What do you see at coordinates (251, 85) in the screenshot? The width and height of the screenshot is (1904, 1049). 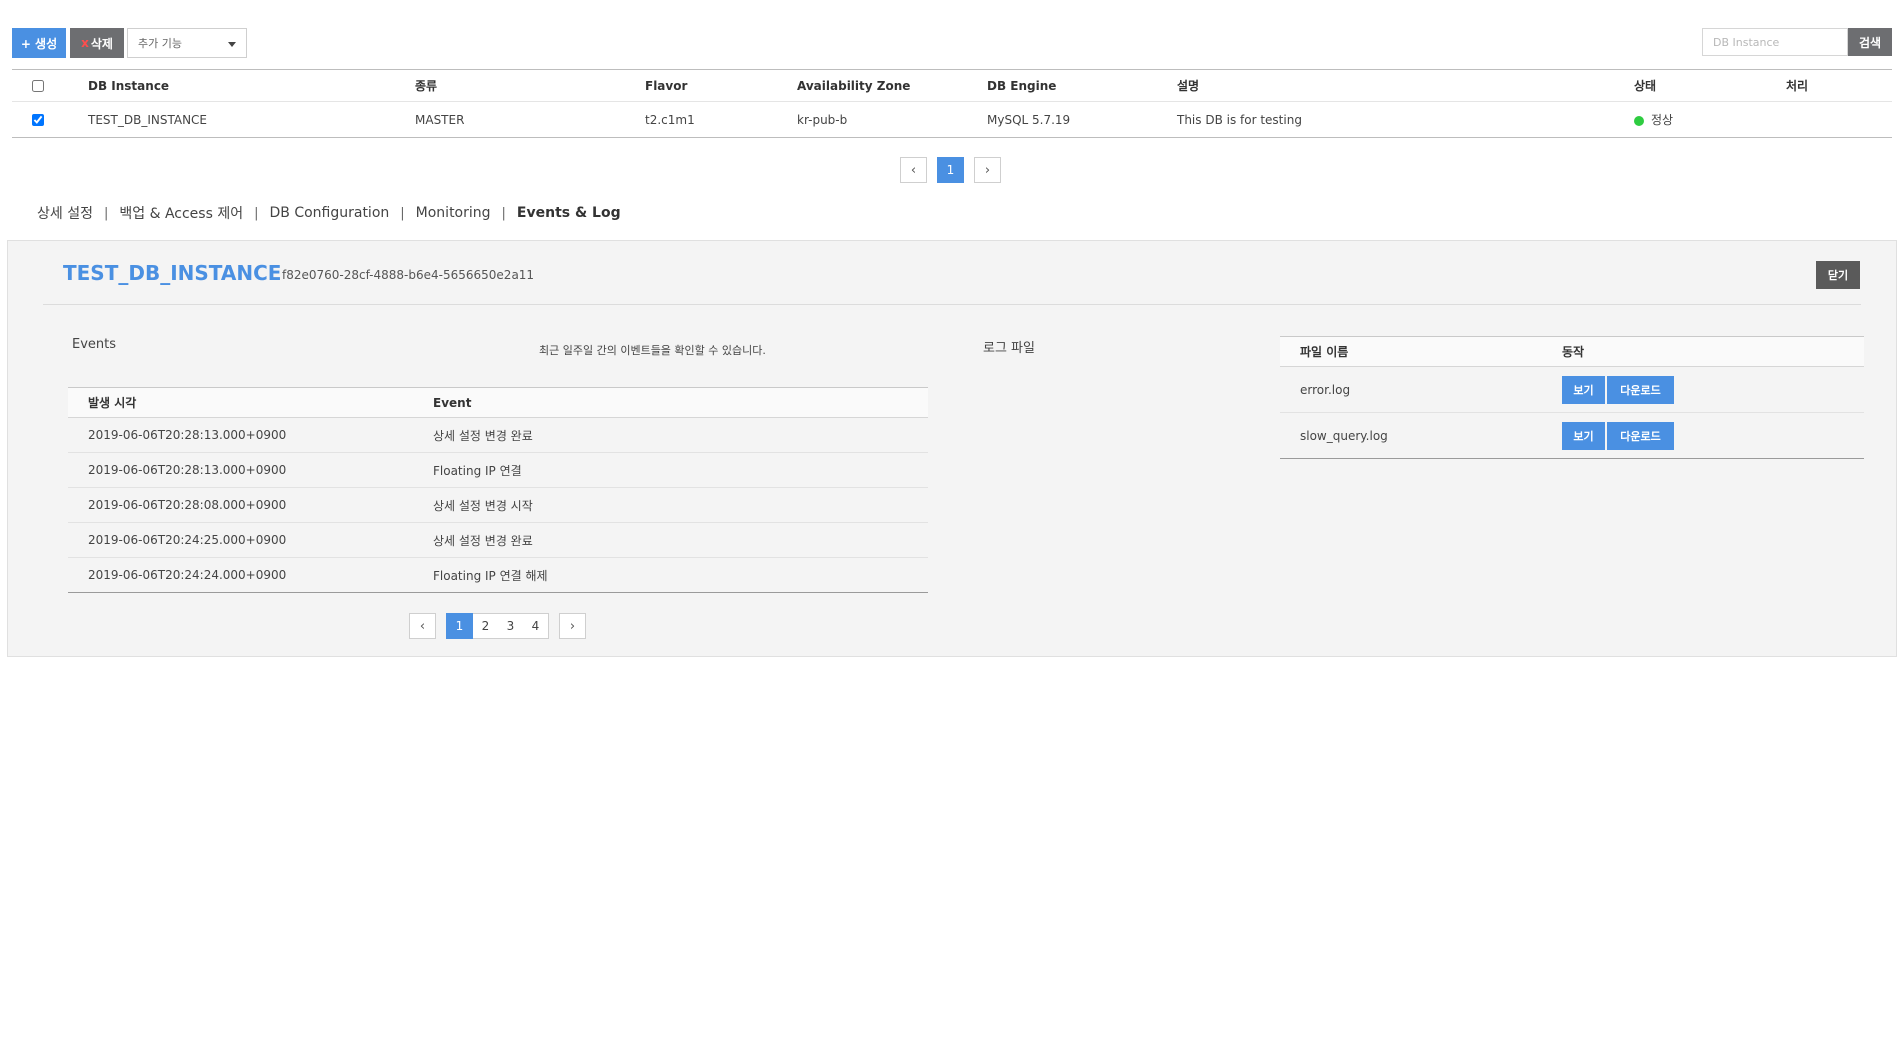 I see `col-db-instance: DB Instance` at bounding box center [251, 85].